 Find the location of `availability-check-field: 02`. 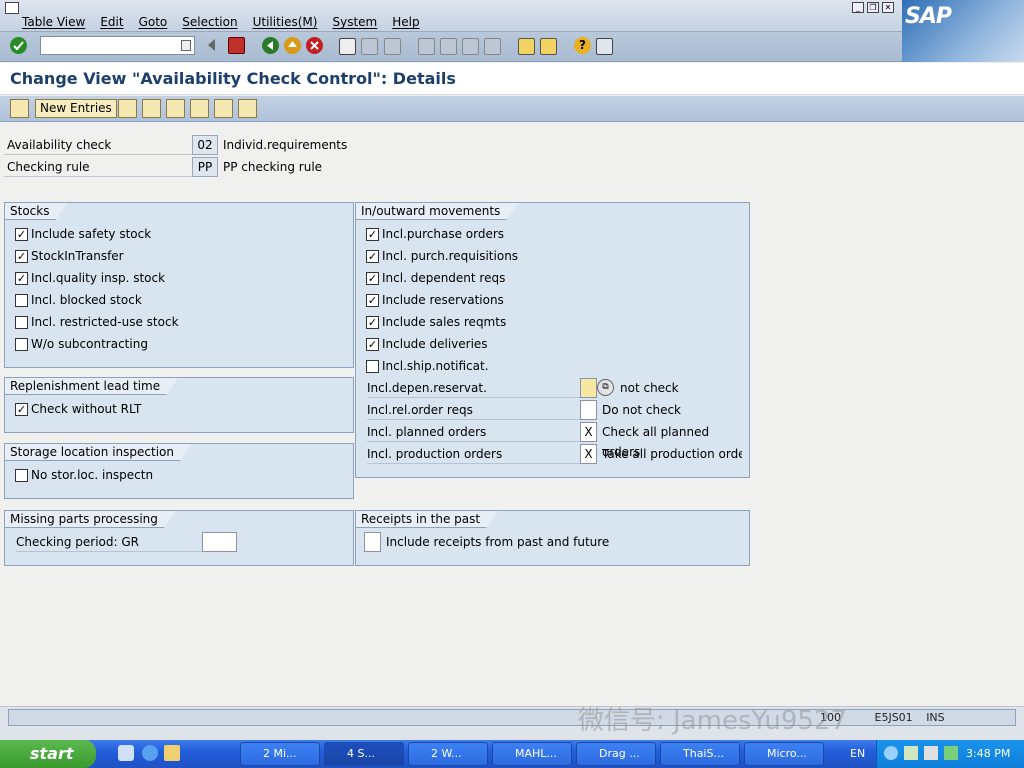

availability-check-field: 02 is located at coordinates (205, 145).